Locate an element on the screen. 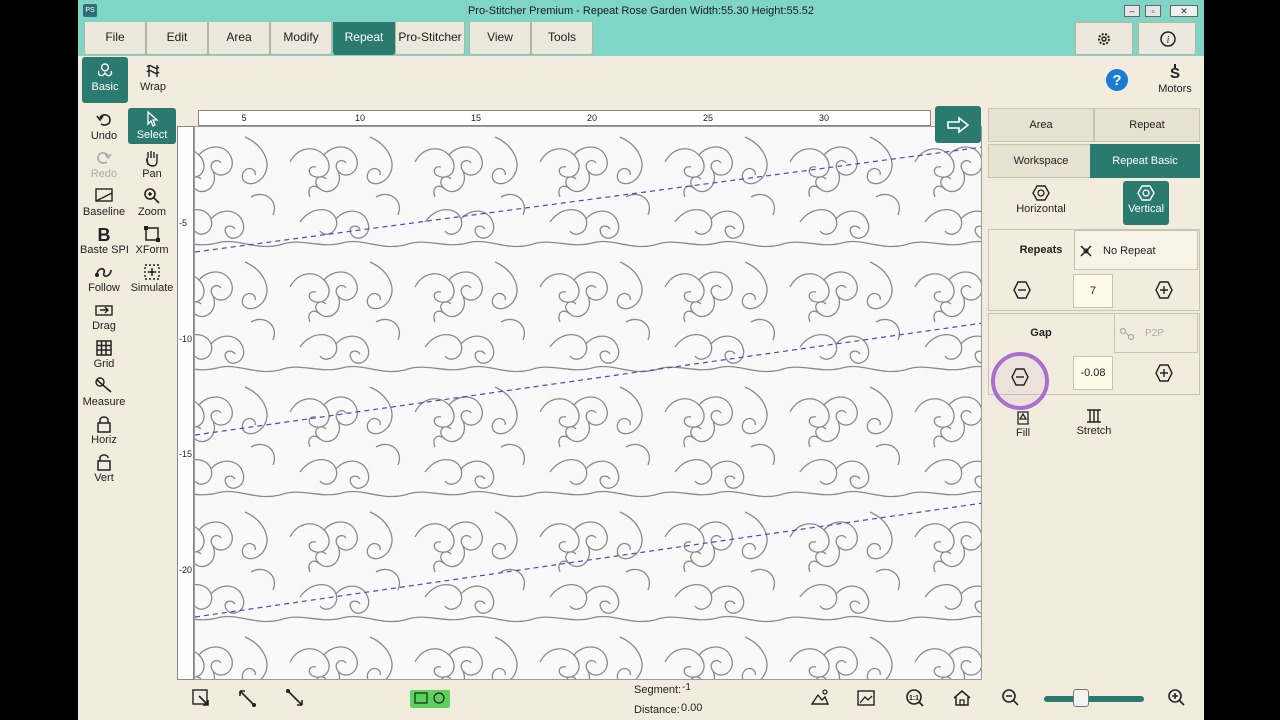  image-icon is located at coordinates (866, 698).